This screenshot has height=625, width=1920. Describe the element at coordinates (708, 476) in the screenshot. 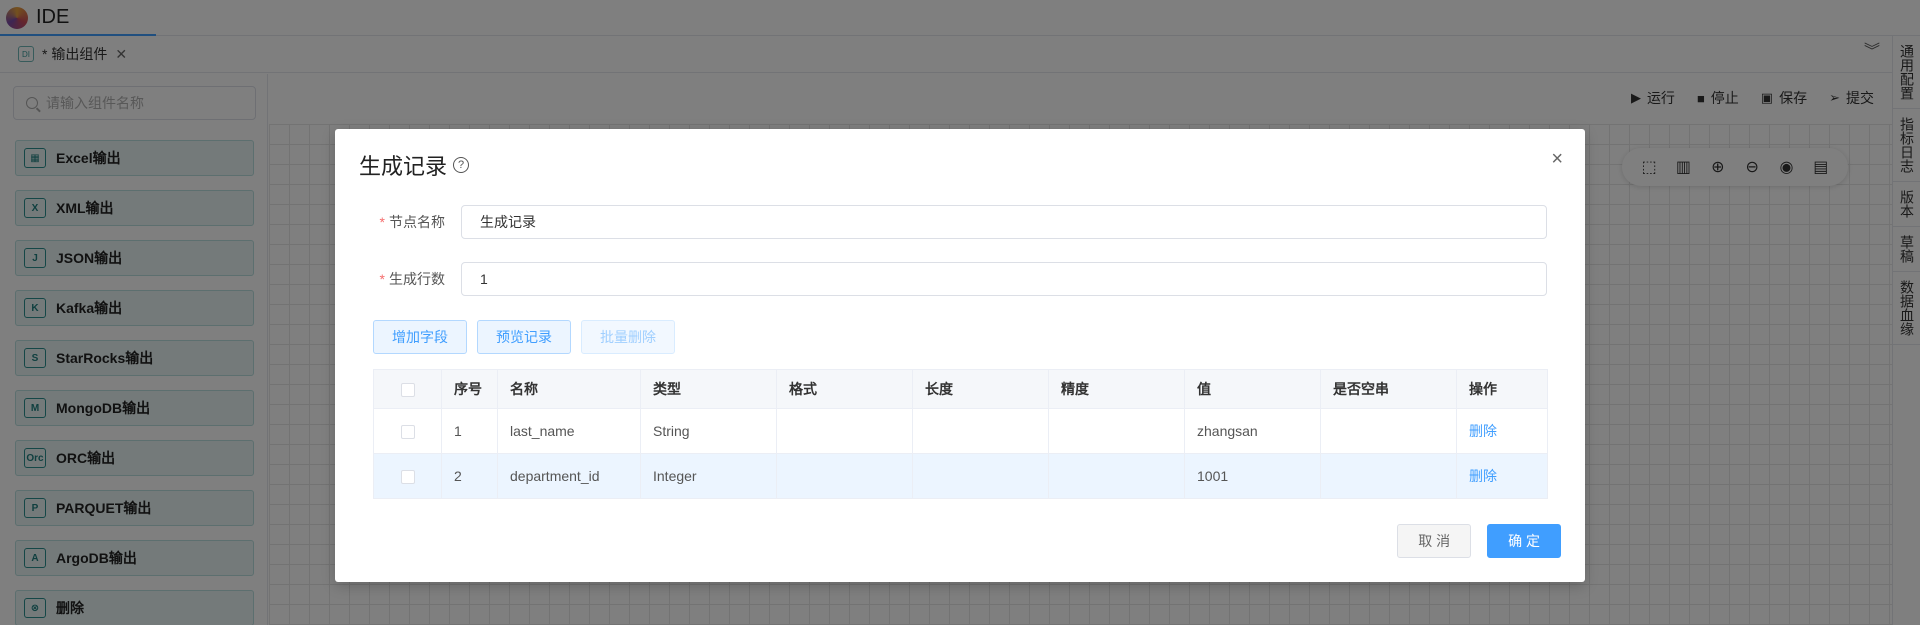

I see `cell-type: Integer` at that location.